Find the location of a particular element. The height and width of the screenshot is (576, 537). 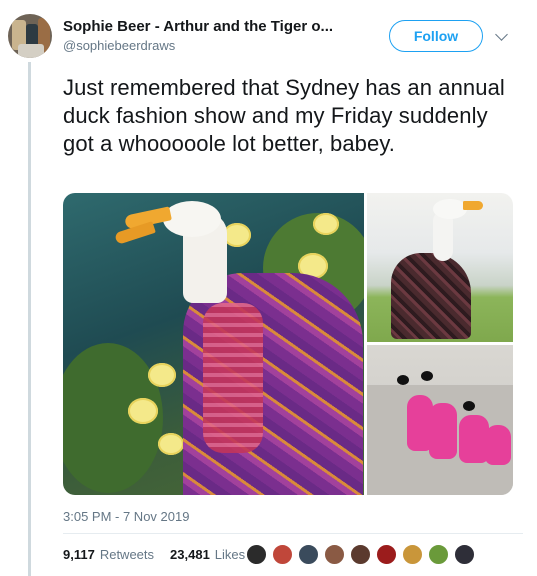

author-avatar is located at coordinates (30, 36).